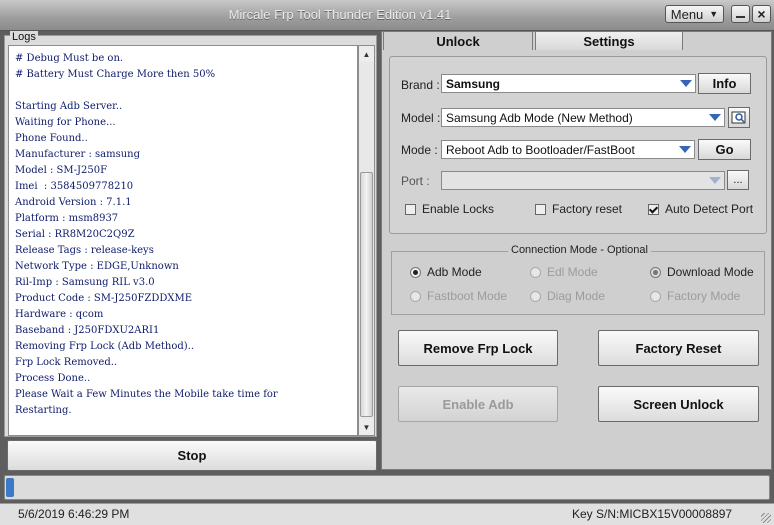 Image resolution: width=774 pixels, height=525 pixels. I want to click on close-button: ×, so click(761, 14).